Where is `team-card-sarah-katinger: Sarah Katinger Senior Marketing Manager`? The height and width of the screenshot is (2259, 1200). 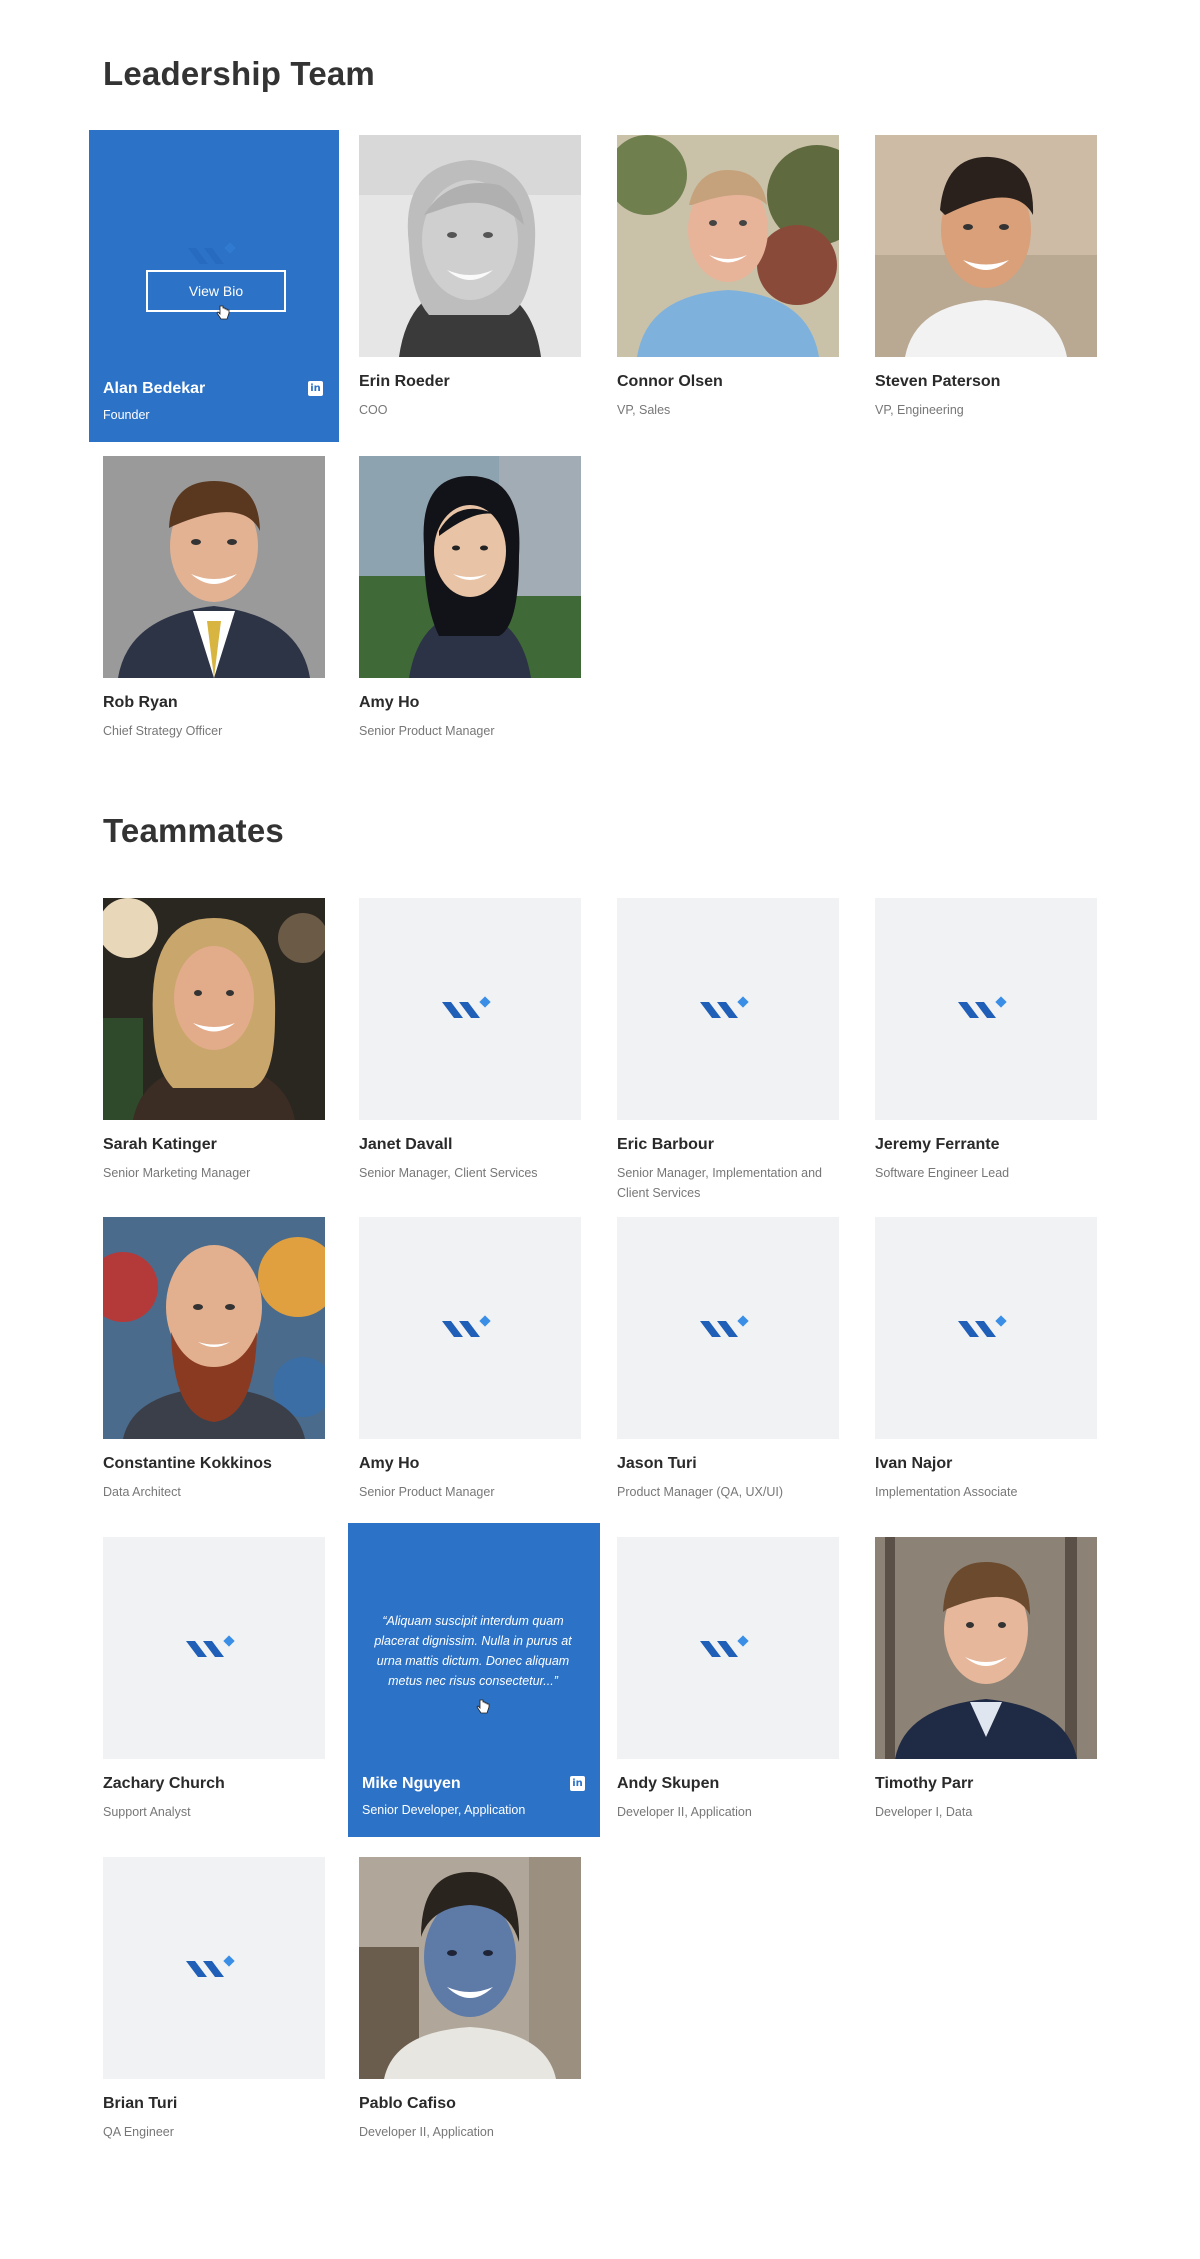
team-card-sarah-katinger: Sarah Katinger Senior Marketing Manager is located at coordinates (214, 1039).